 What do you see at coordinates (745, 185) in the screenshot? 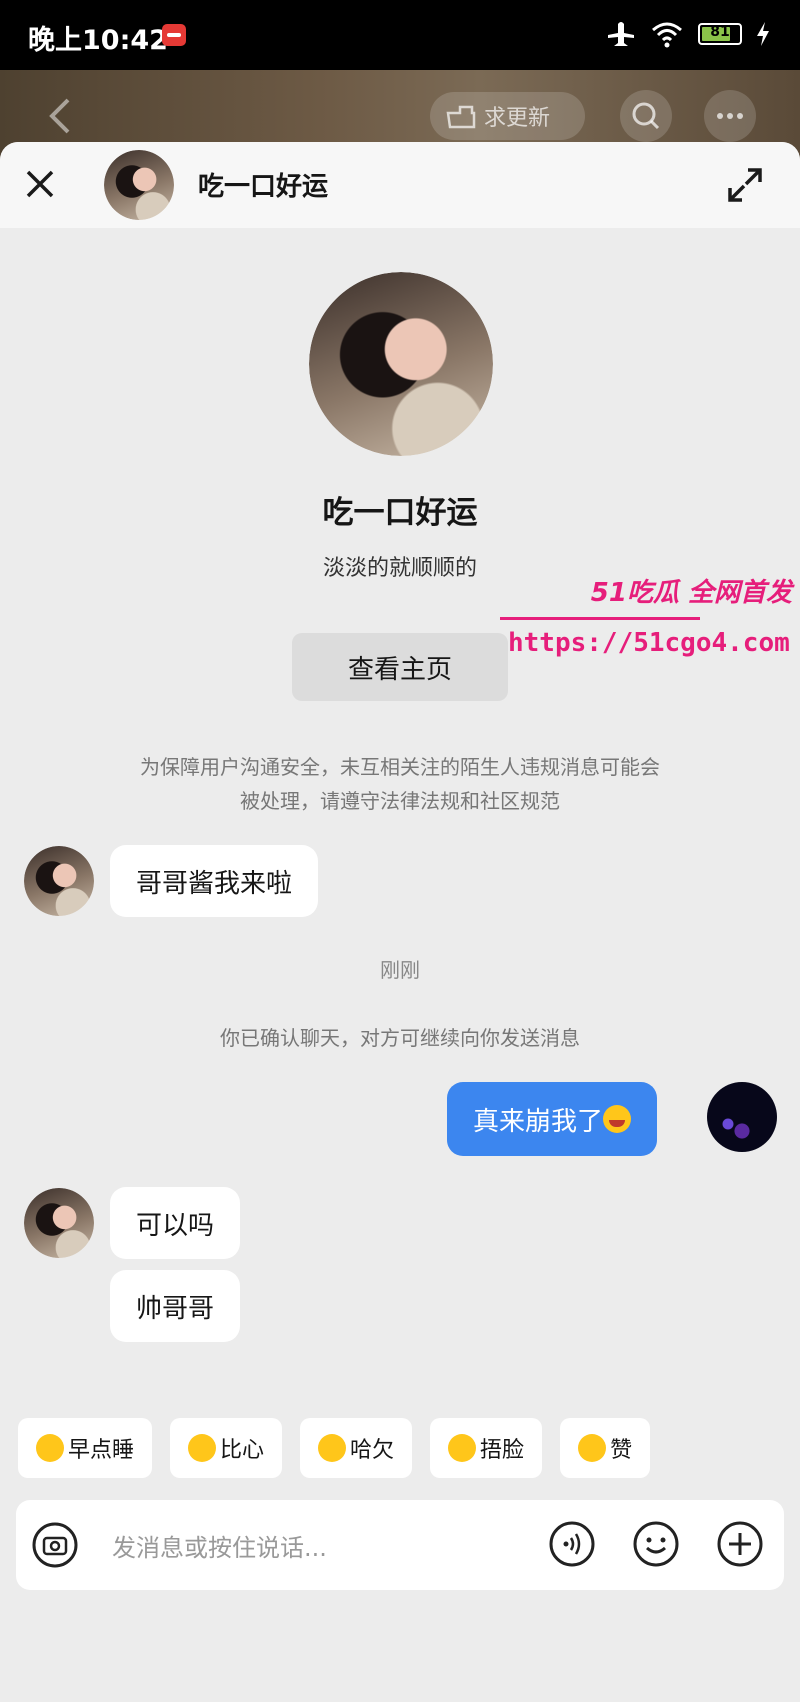
I see `expand-icon` at bounding box center [745, 185].